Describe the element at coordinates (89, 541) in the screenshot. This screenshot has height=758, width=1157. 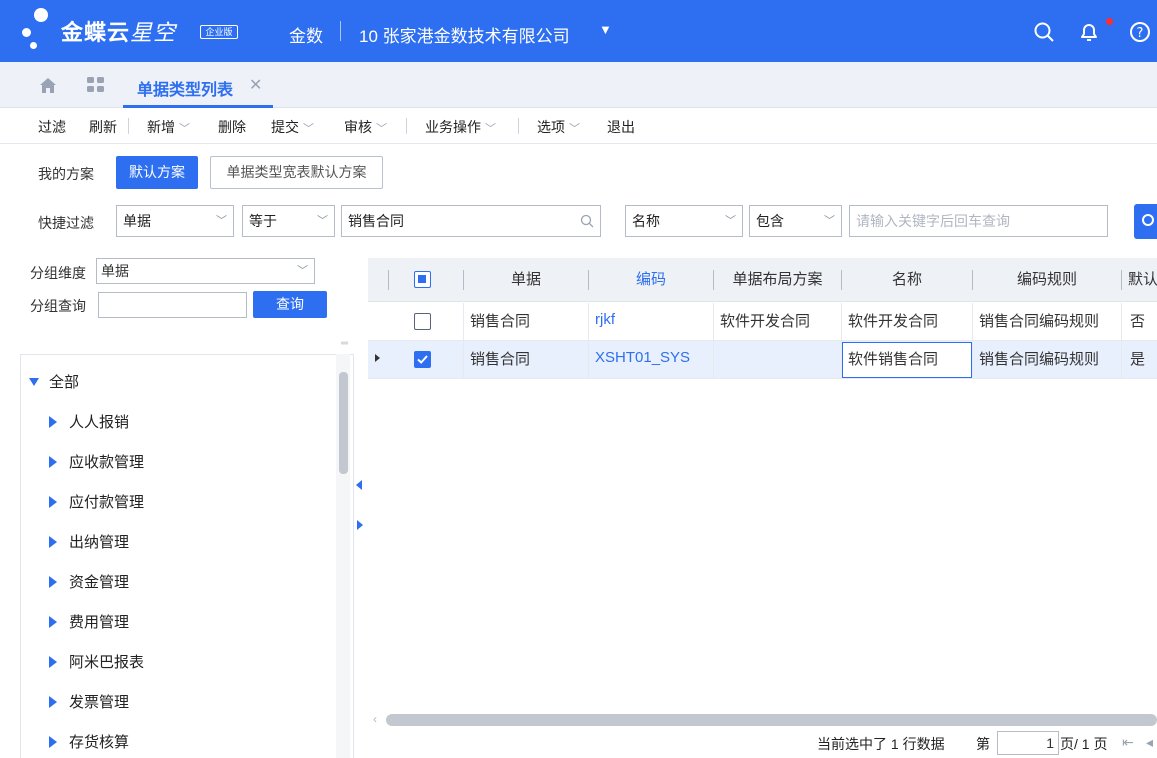
I see `tree-node: 出纳管理` at that location.